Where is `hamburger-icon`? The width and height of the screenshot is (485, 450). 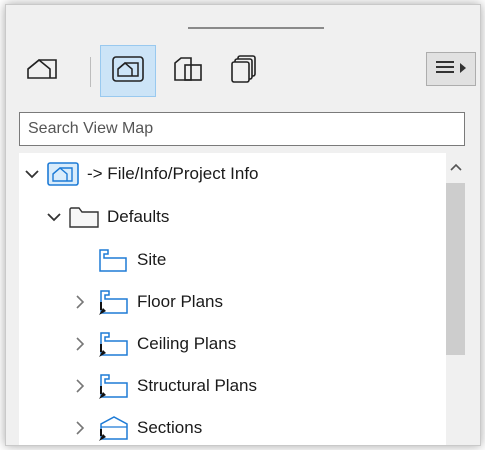 hamburger-icon is located at coordinates (445, 69).